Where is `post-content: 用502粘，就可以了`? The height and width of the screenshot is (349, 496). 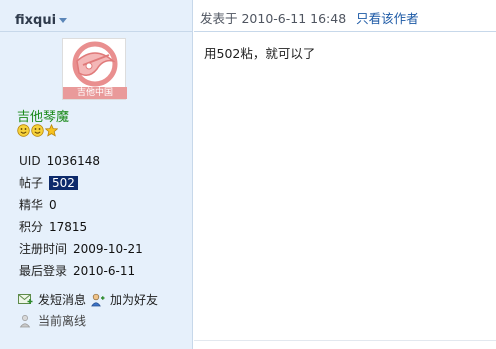
post-content: 用502粘，就可以了 is located at coordinates (260, 53).